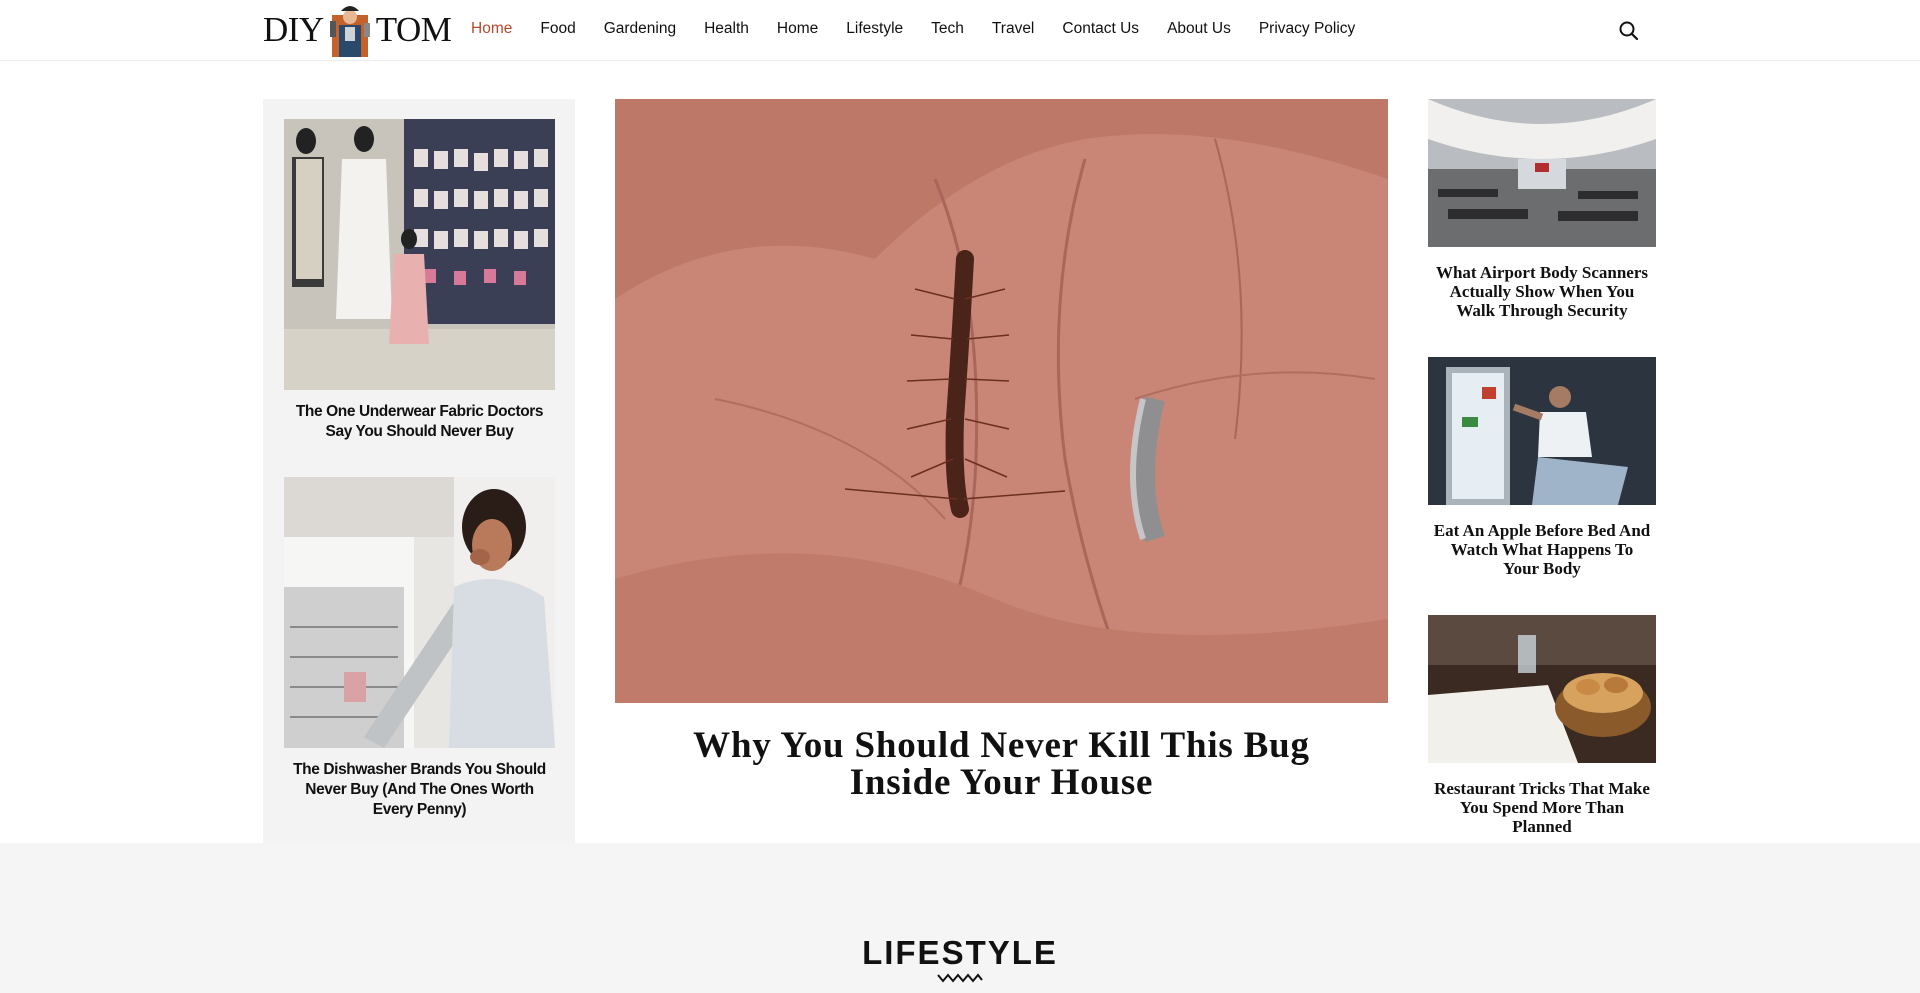  What do you see at coordinates (1629, 31) in the screenshot?
I see `search-icon` at bounding box center [1629, 31].